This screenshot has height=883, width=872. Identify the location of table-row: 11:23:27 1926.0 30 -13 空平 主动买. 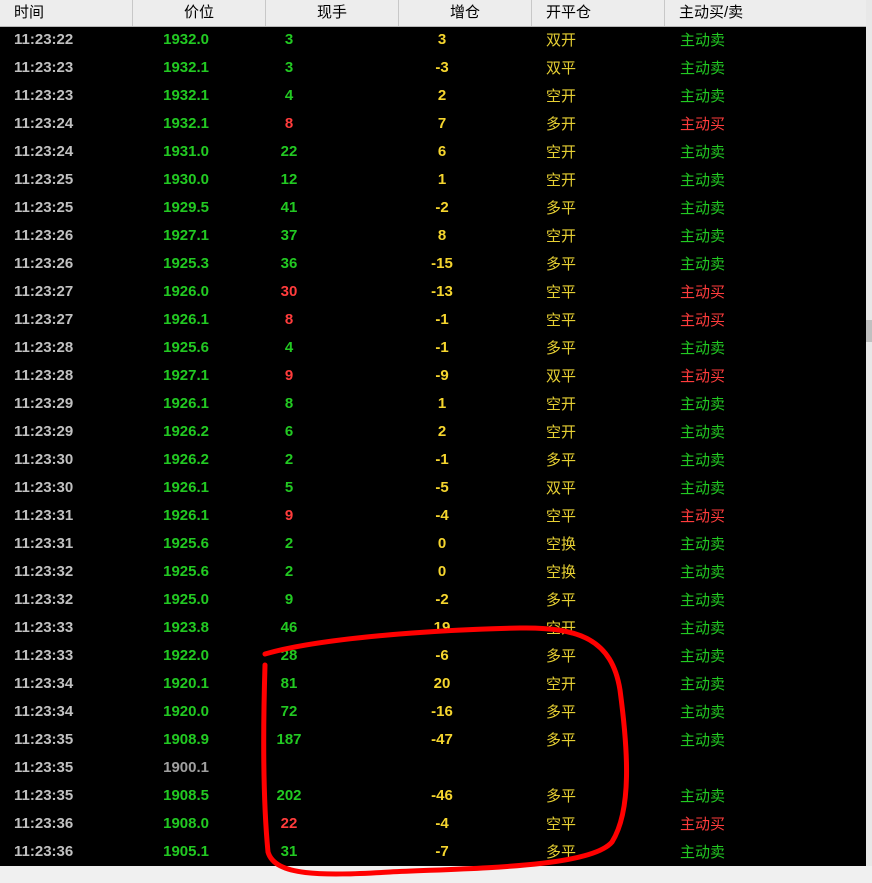
(433, 292).